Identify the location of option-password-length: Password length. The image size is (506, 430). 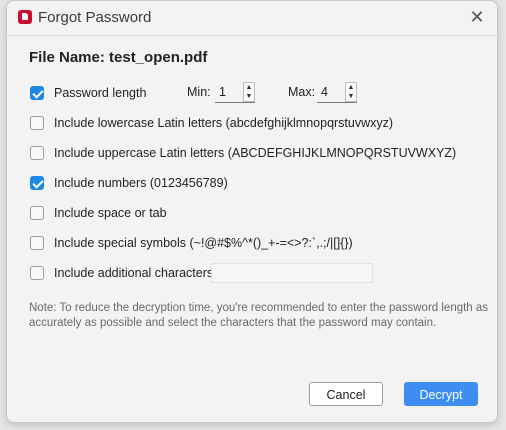
(88, 93).